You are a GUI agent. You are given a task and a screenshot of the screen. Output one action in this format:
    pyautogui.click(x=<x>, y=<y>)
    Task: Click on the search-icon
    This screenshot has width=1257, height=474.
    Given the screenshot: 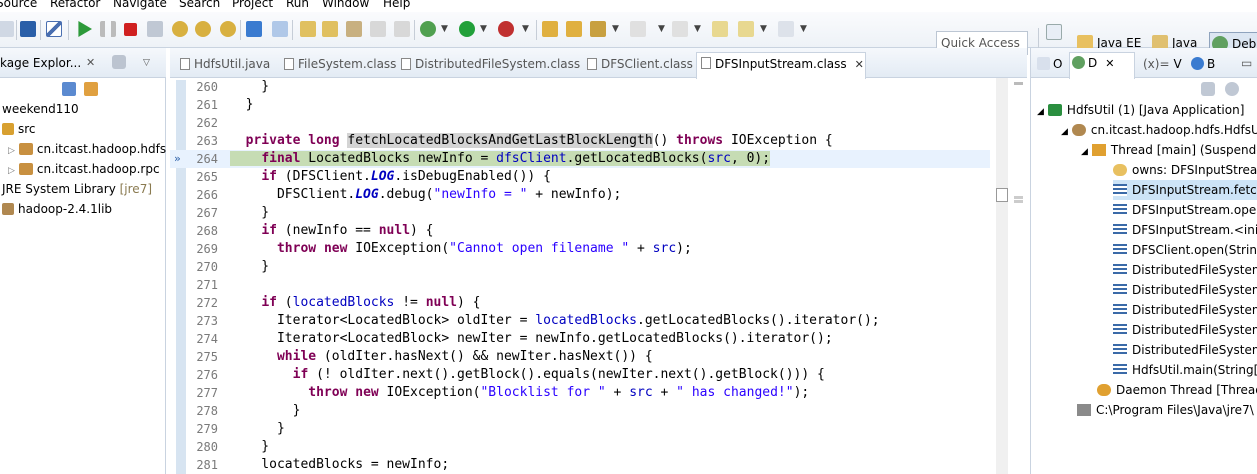 What is the action you would take?
    pyautogui.click(x=598, y=29)
    